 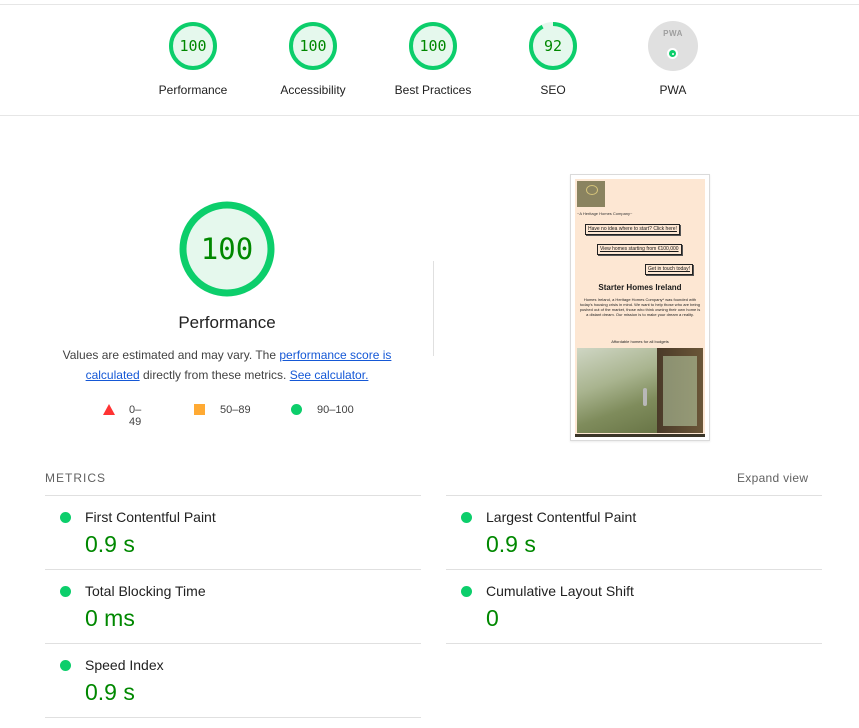 What do you see at coordinates (313, 90) in the screenshot?
I see `gauge-label: Accessibility` at bounding box center [313, 90].